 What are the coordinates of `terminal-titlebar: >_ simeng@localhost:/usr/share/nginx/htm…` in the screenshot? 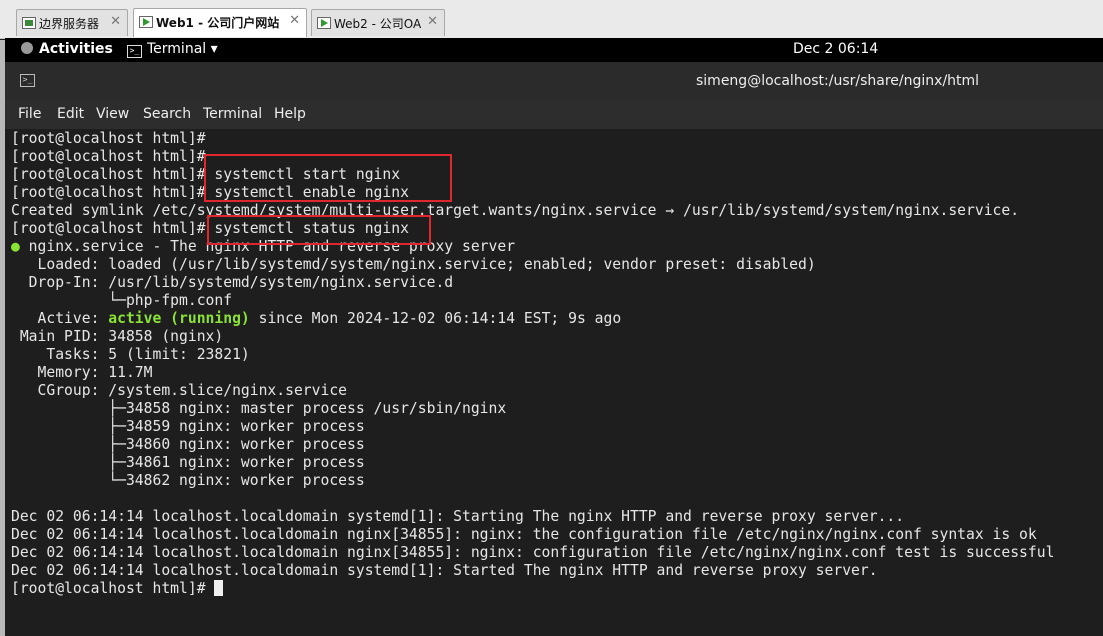 It's located at (554, 81).